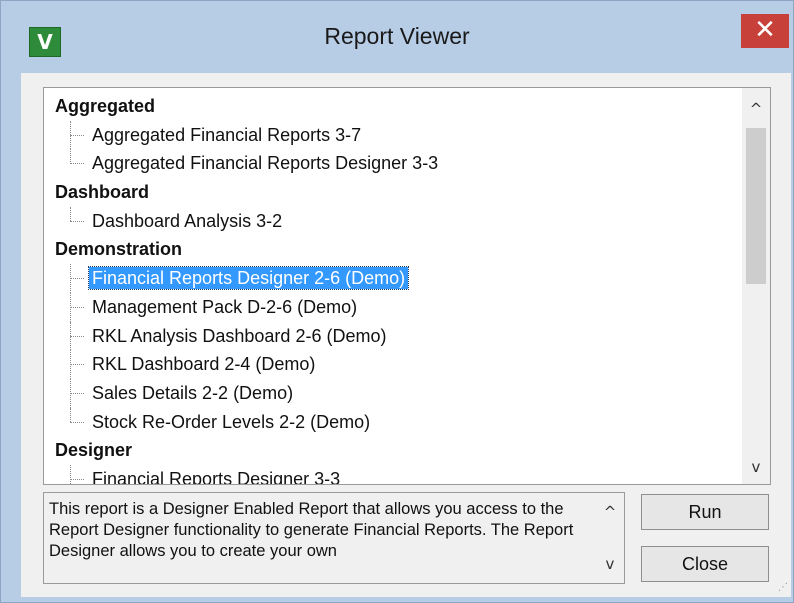 This screenshot has height=603, width=794. I want to click on tree-group-header: Designer, so click(392, 450).